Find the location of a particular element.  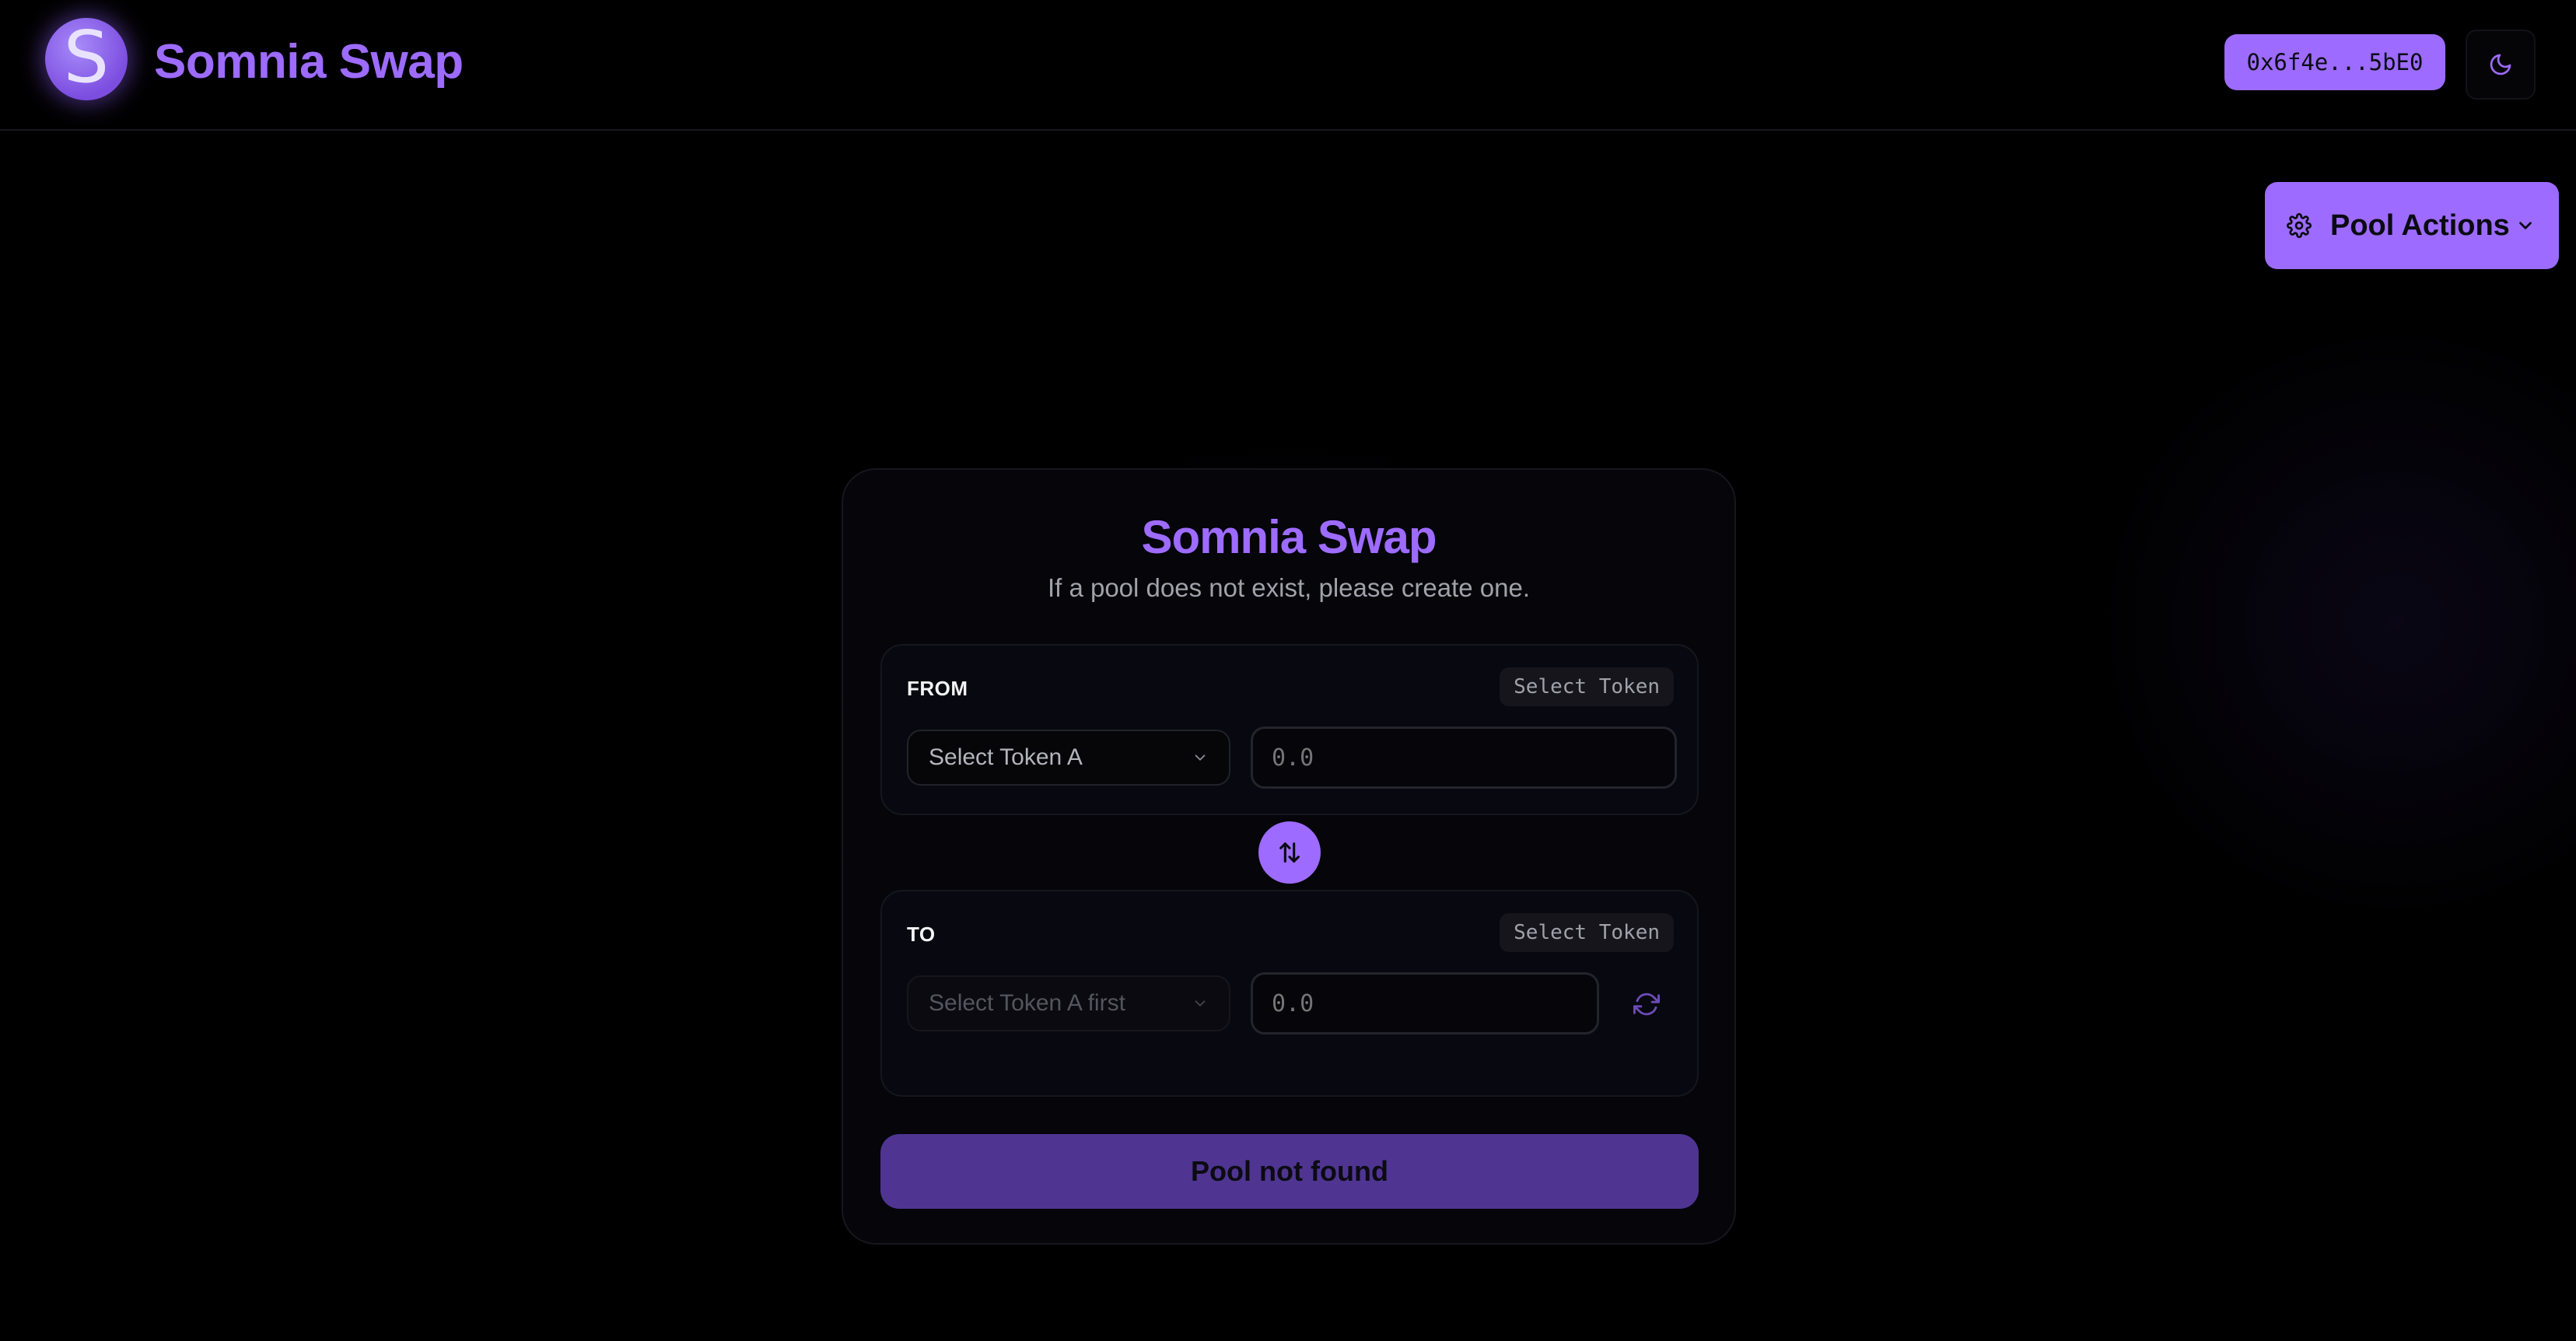

pool-actions-button: Pool Actions is located at coordinates (2412, 226).